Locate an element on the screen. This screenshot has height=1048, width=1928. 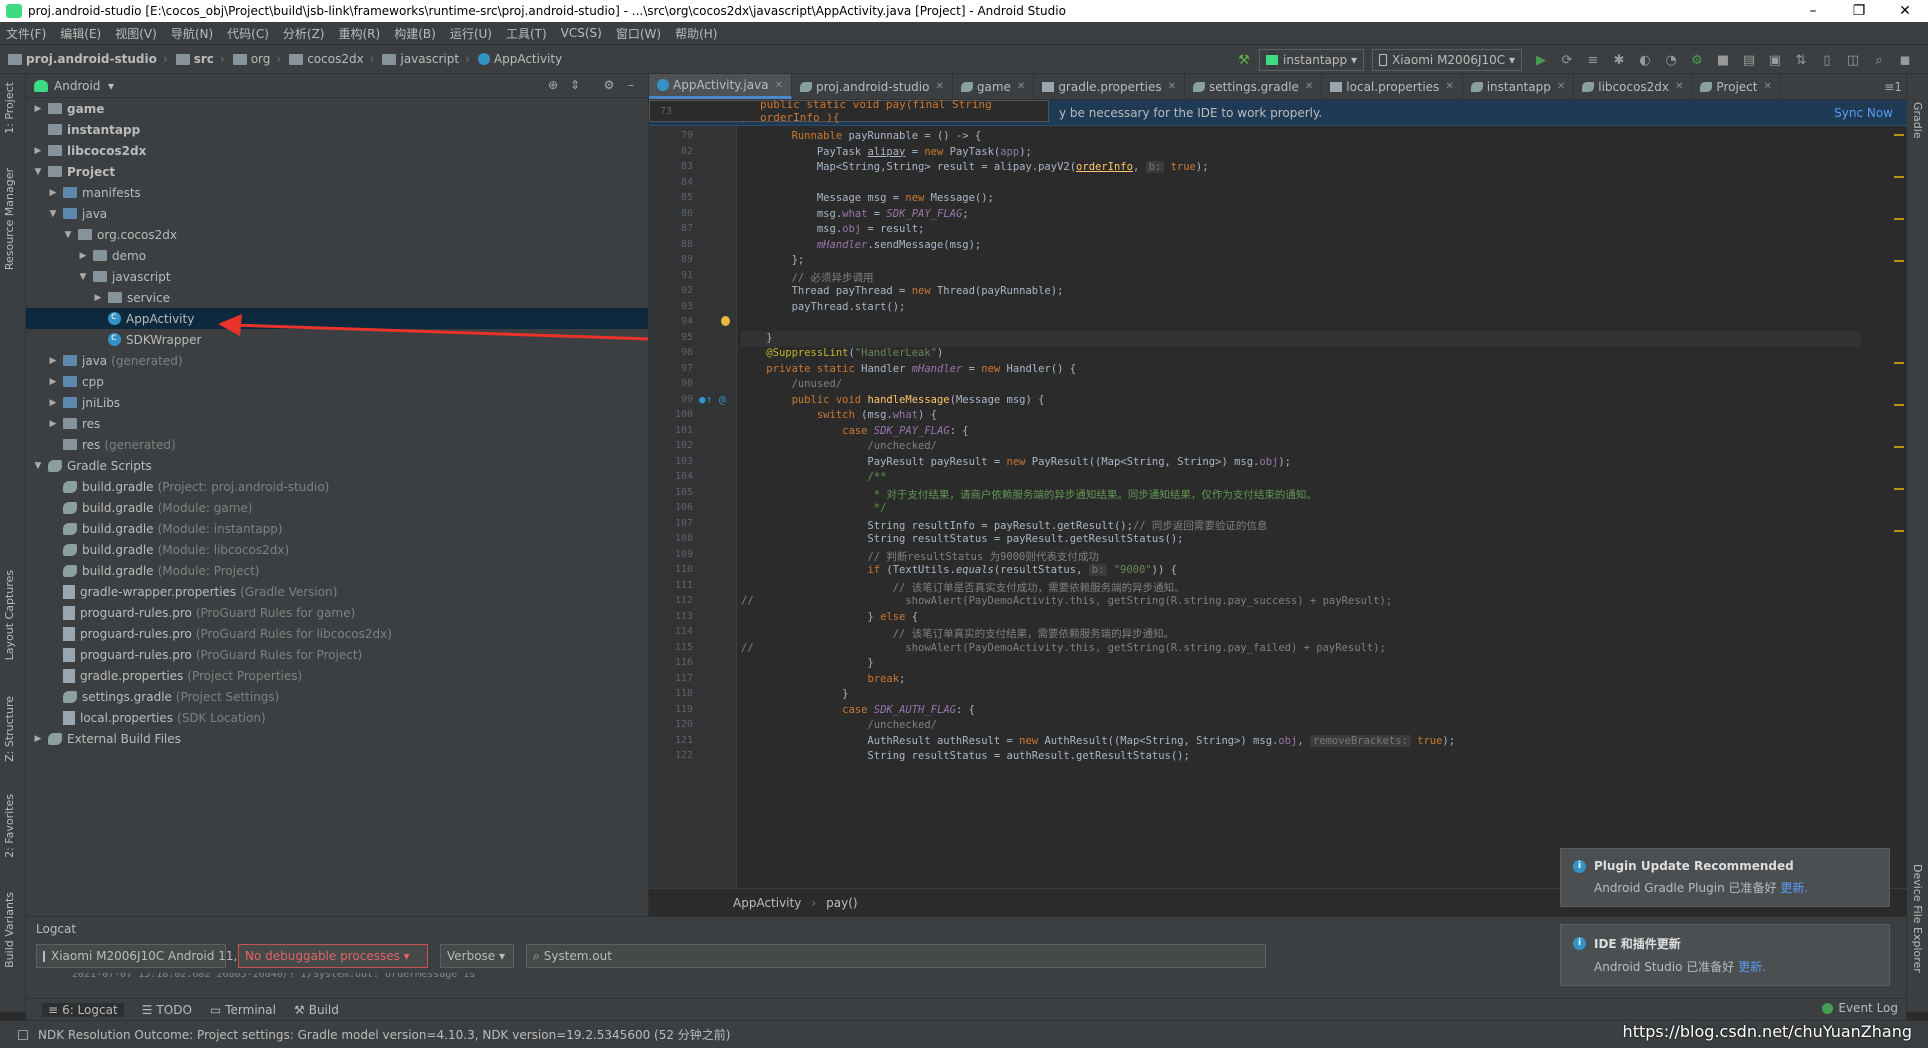
code-line: /unused/ is located at coordinates (792, 384).